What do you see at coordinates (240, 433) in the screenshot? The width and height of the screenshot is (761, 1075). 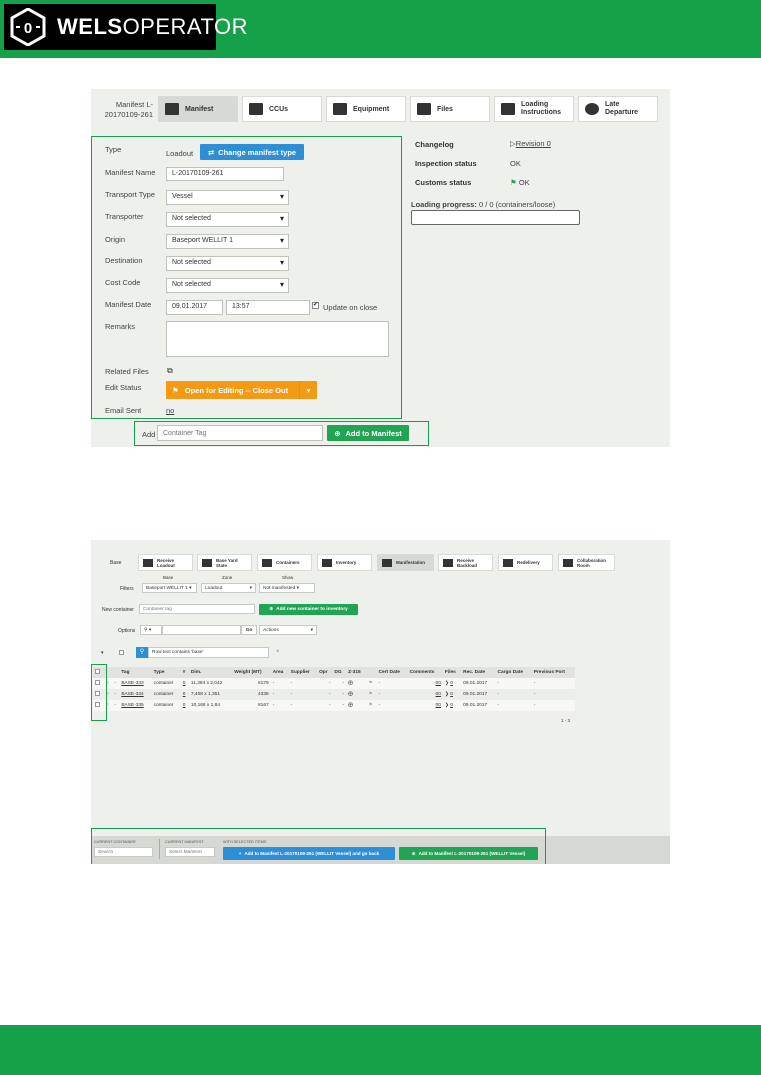 I see `container-tag-input` at bounding box center [240, 433].